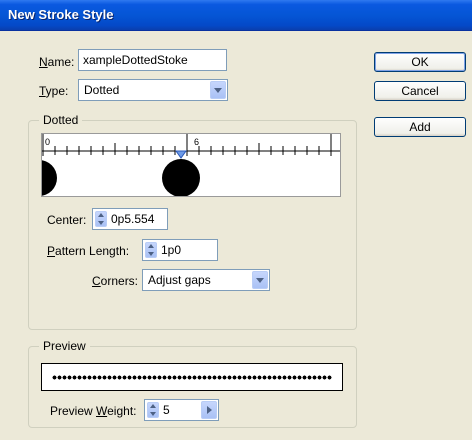  Describe the element at coordinates (61, 120) in the screenshot. I see `dotted-group-legend: Dotted` at that location.